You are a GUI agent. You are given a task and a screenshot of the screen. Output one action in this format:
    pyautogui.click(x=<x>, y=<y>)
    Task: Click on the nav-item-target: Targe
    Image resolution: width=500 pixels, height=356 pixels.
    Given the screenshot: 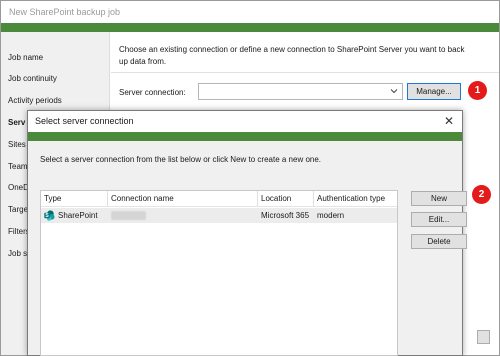 What is the action you would take?
    pyautogui.click(x=18, y=209)
    